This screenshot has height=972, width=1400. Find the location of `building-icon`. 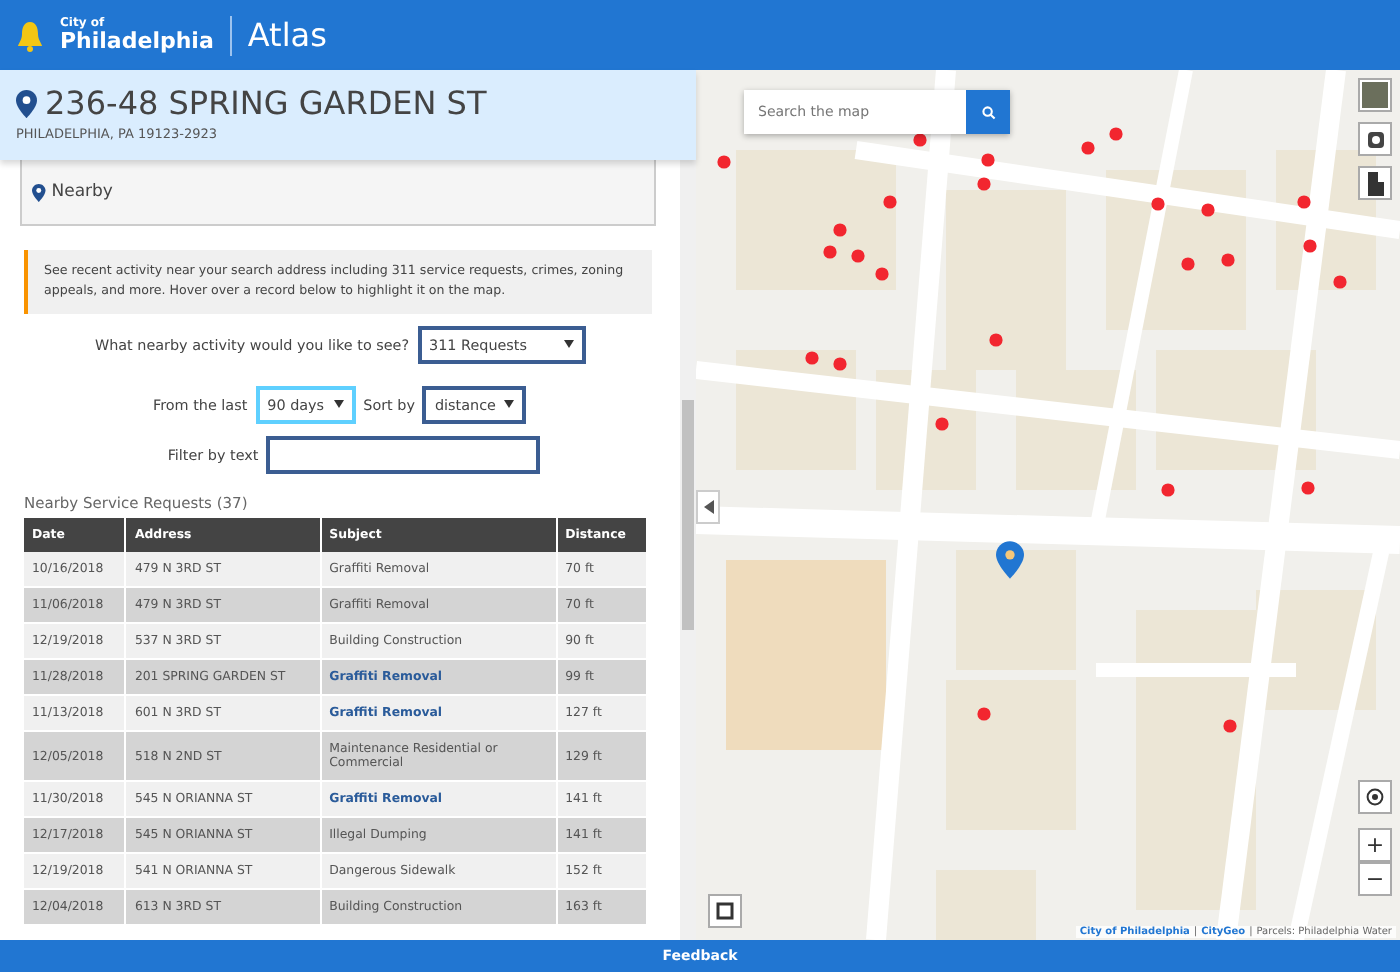

building-icon is located at coordinates (1375, 183).